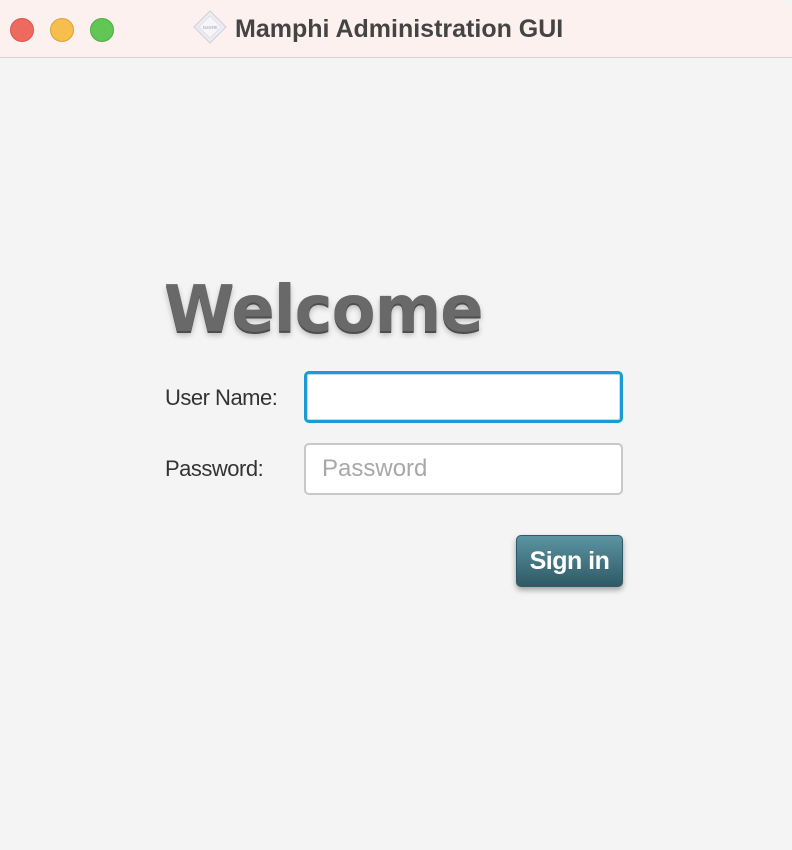 This screenshot has width=792, height=850. I want to click on app-logo-icon: MAMPHI, so click(210, 27).